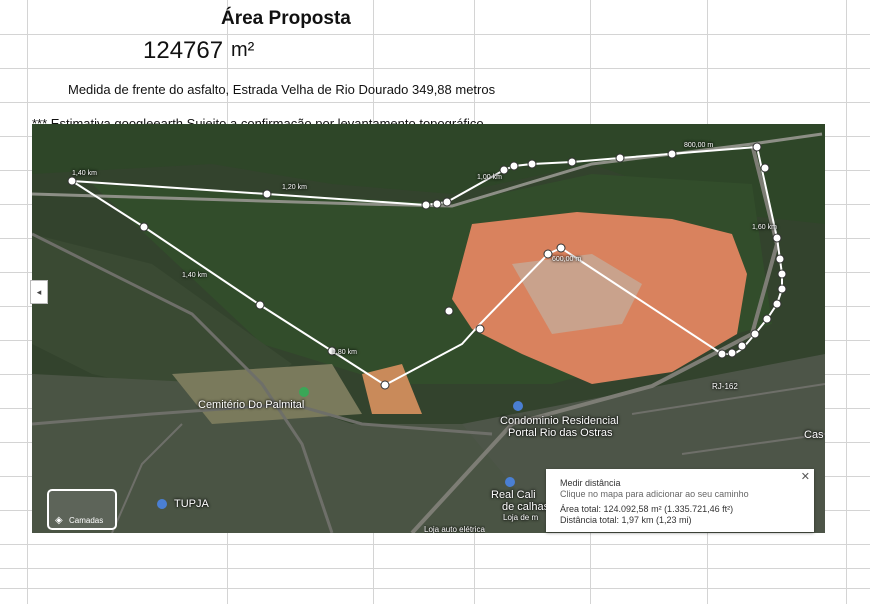 This screenshot has height=604, width=870. Describe the element at coordinates (518, 406) in the screenshot. I see `condominium-pin-icon` at that location.